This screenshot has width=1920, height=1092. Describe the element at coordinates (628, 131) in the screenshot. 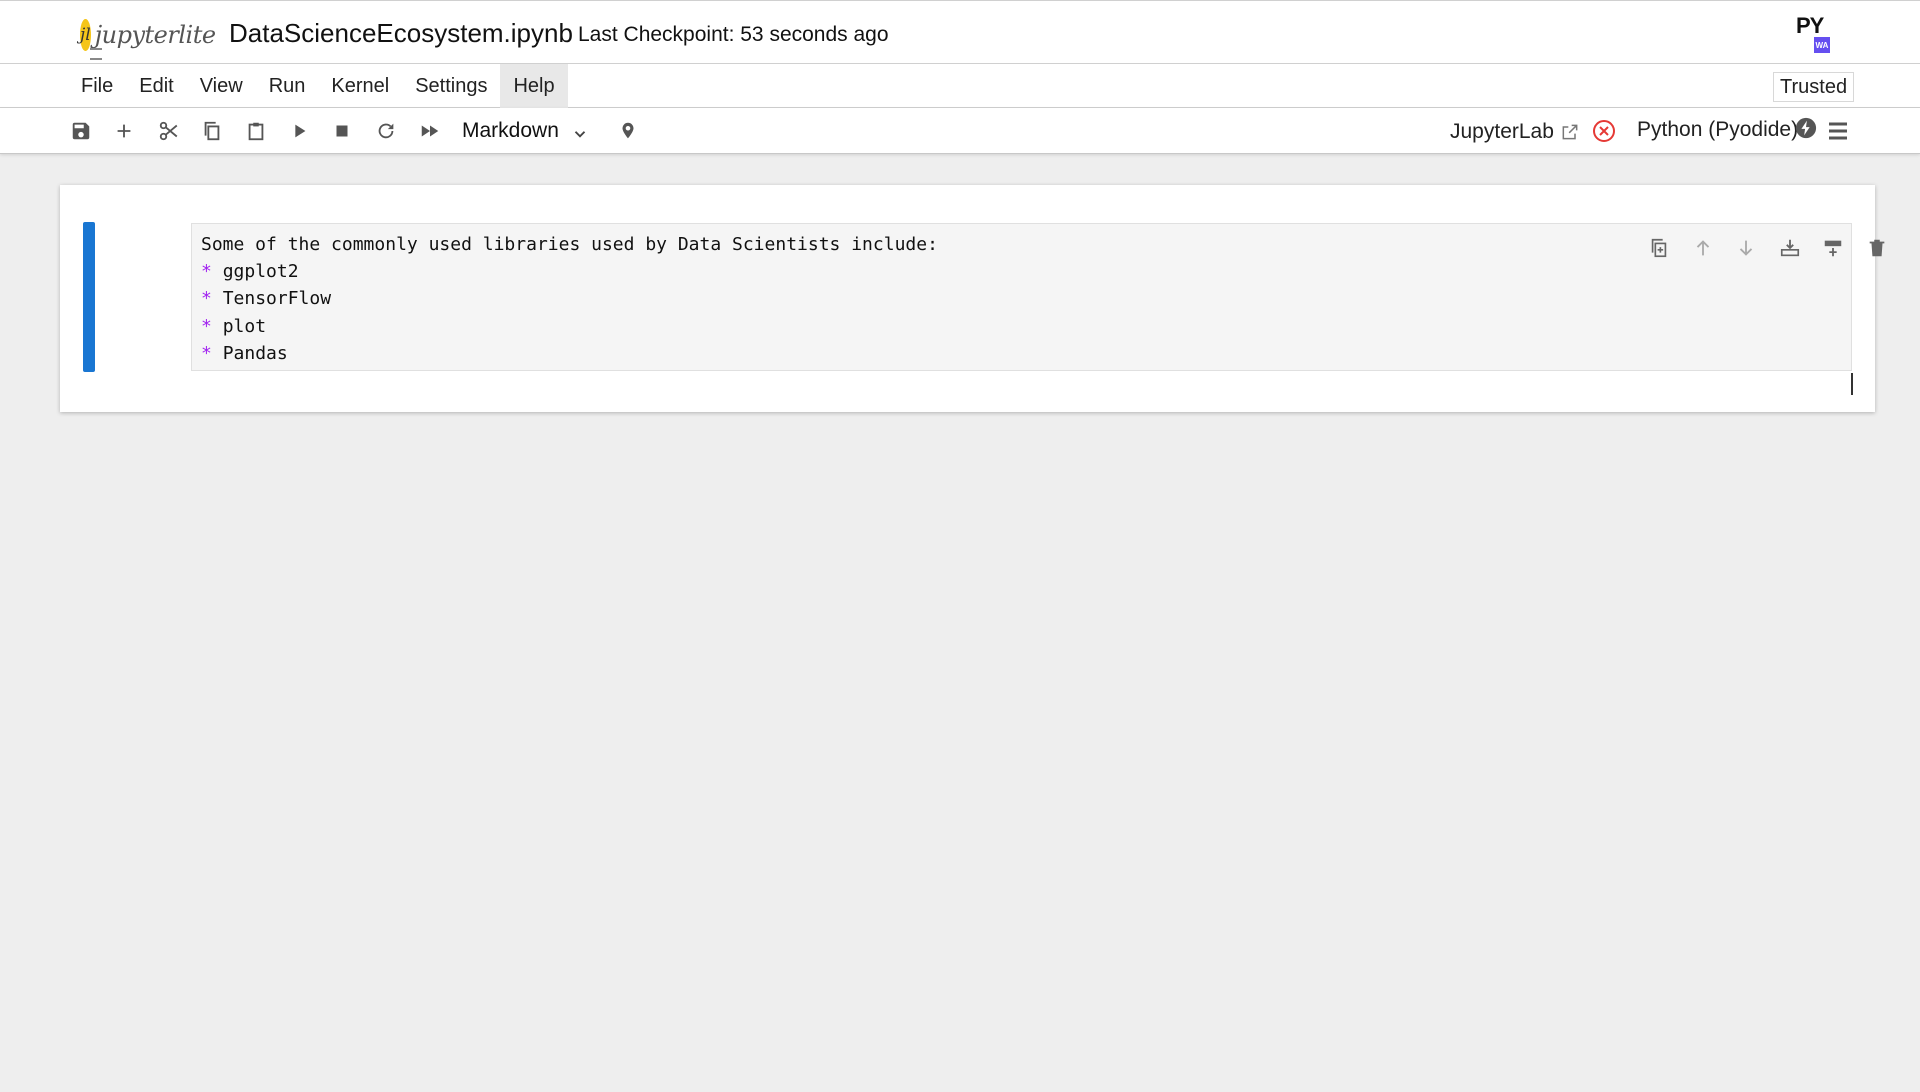

I see `location-pin-icon` at that location.